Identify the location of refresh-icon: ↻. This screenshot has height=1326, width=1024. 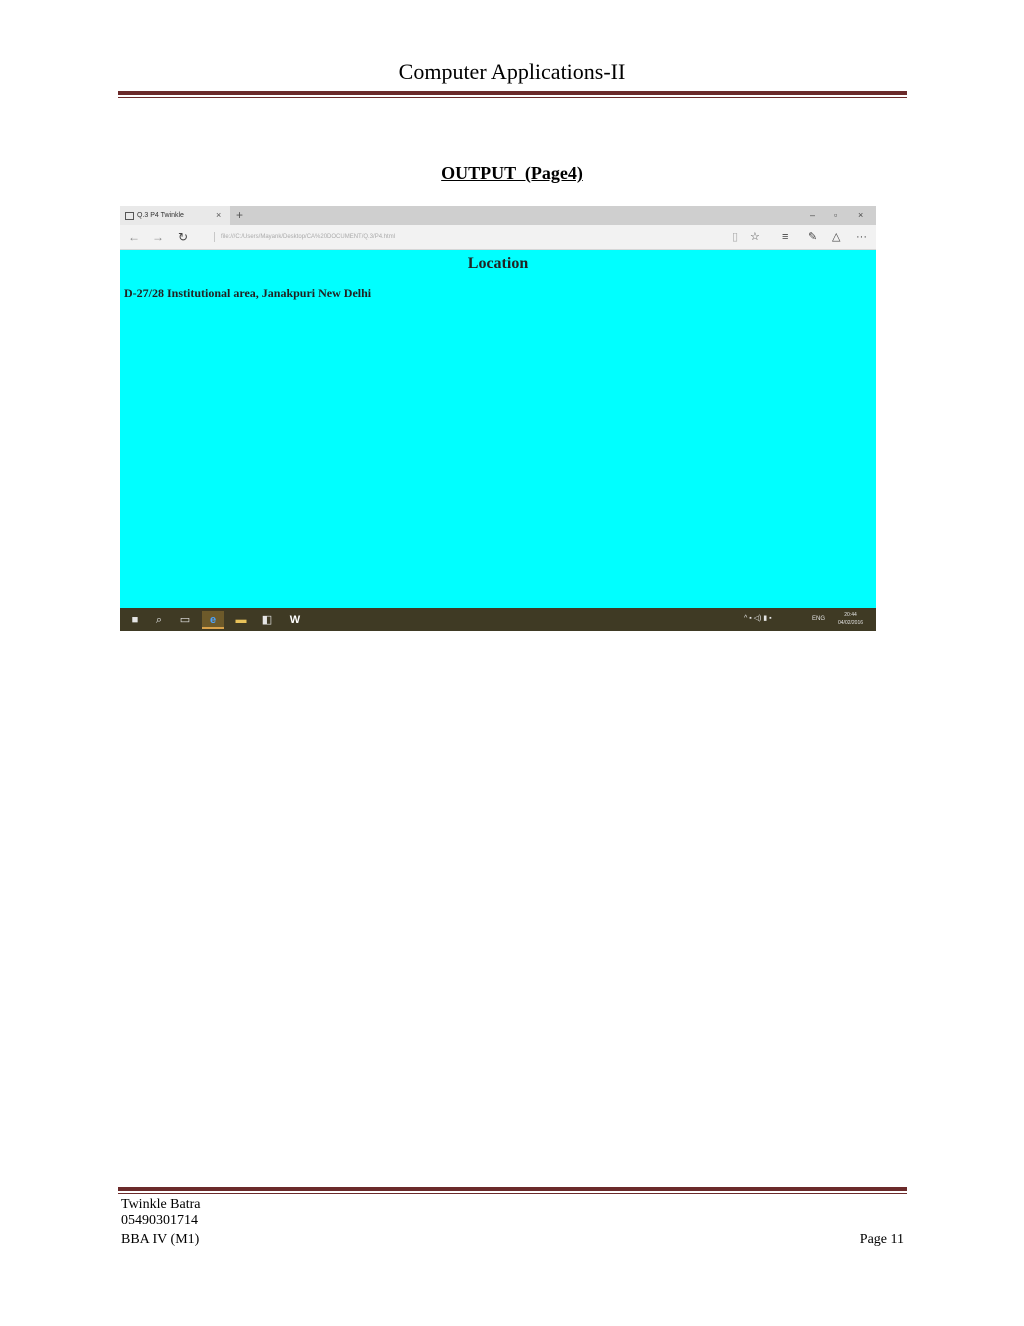
(183, 237).